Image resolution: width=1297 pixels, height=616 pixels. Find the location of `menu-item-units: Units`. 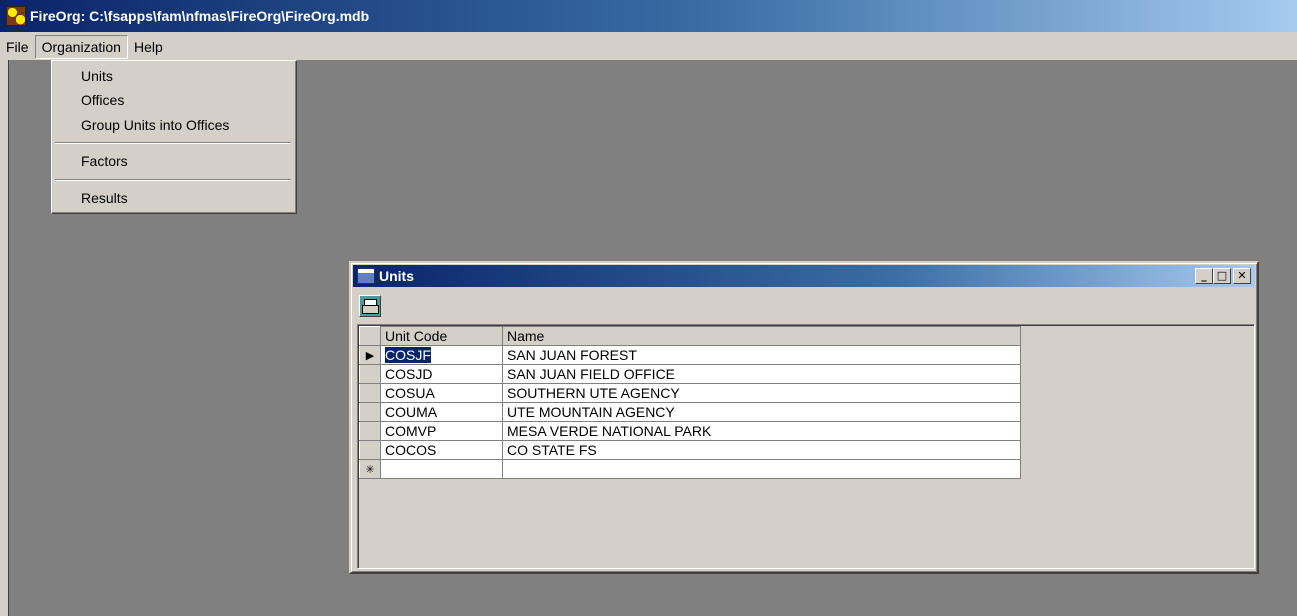

menu-item-units: Units is located at coordinates (97, 76).